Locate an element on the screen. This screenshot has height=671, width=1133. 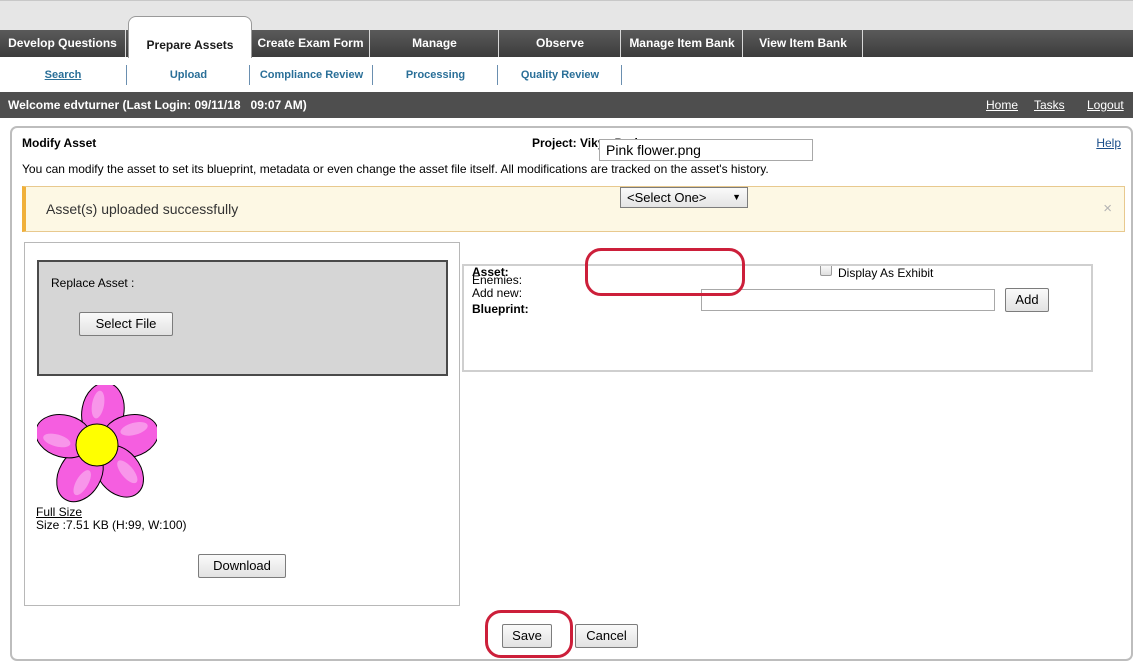
tab-create-exam-form: Create Exam Form is located at coordinates (311, 43).